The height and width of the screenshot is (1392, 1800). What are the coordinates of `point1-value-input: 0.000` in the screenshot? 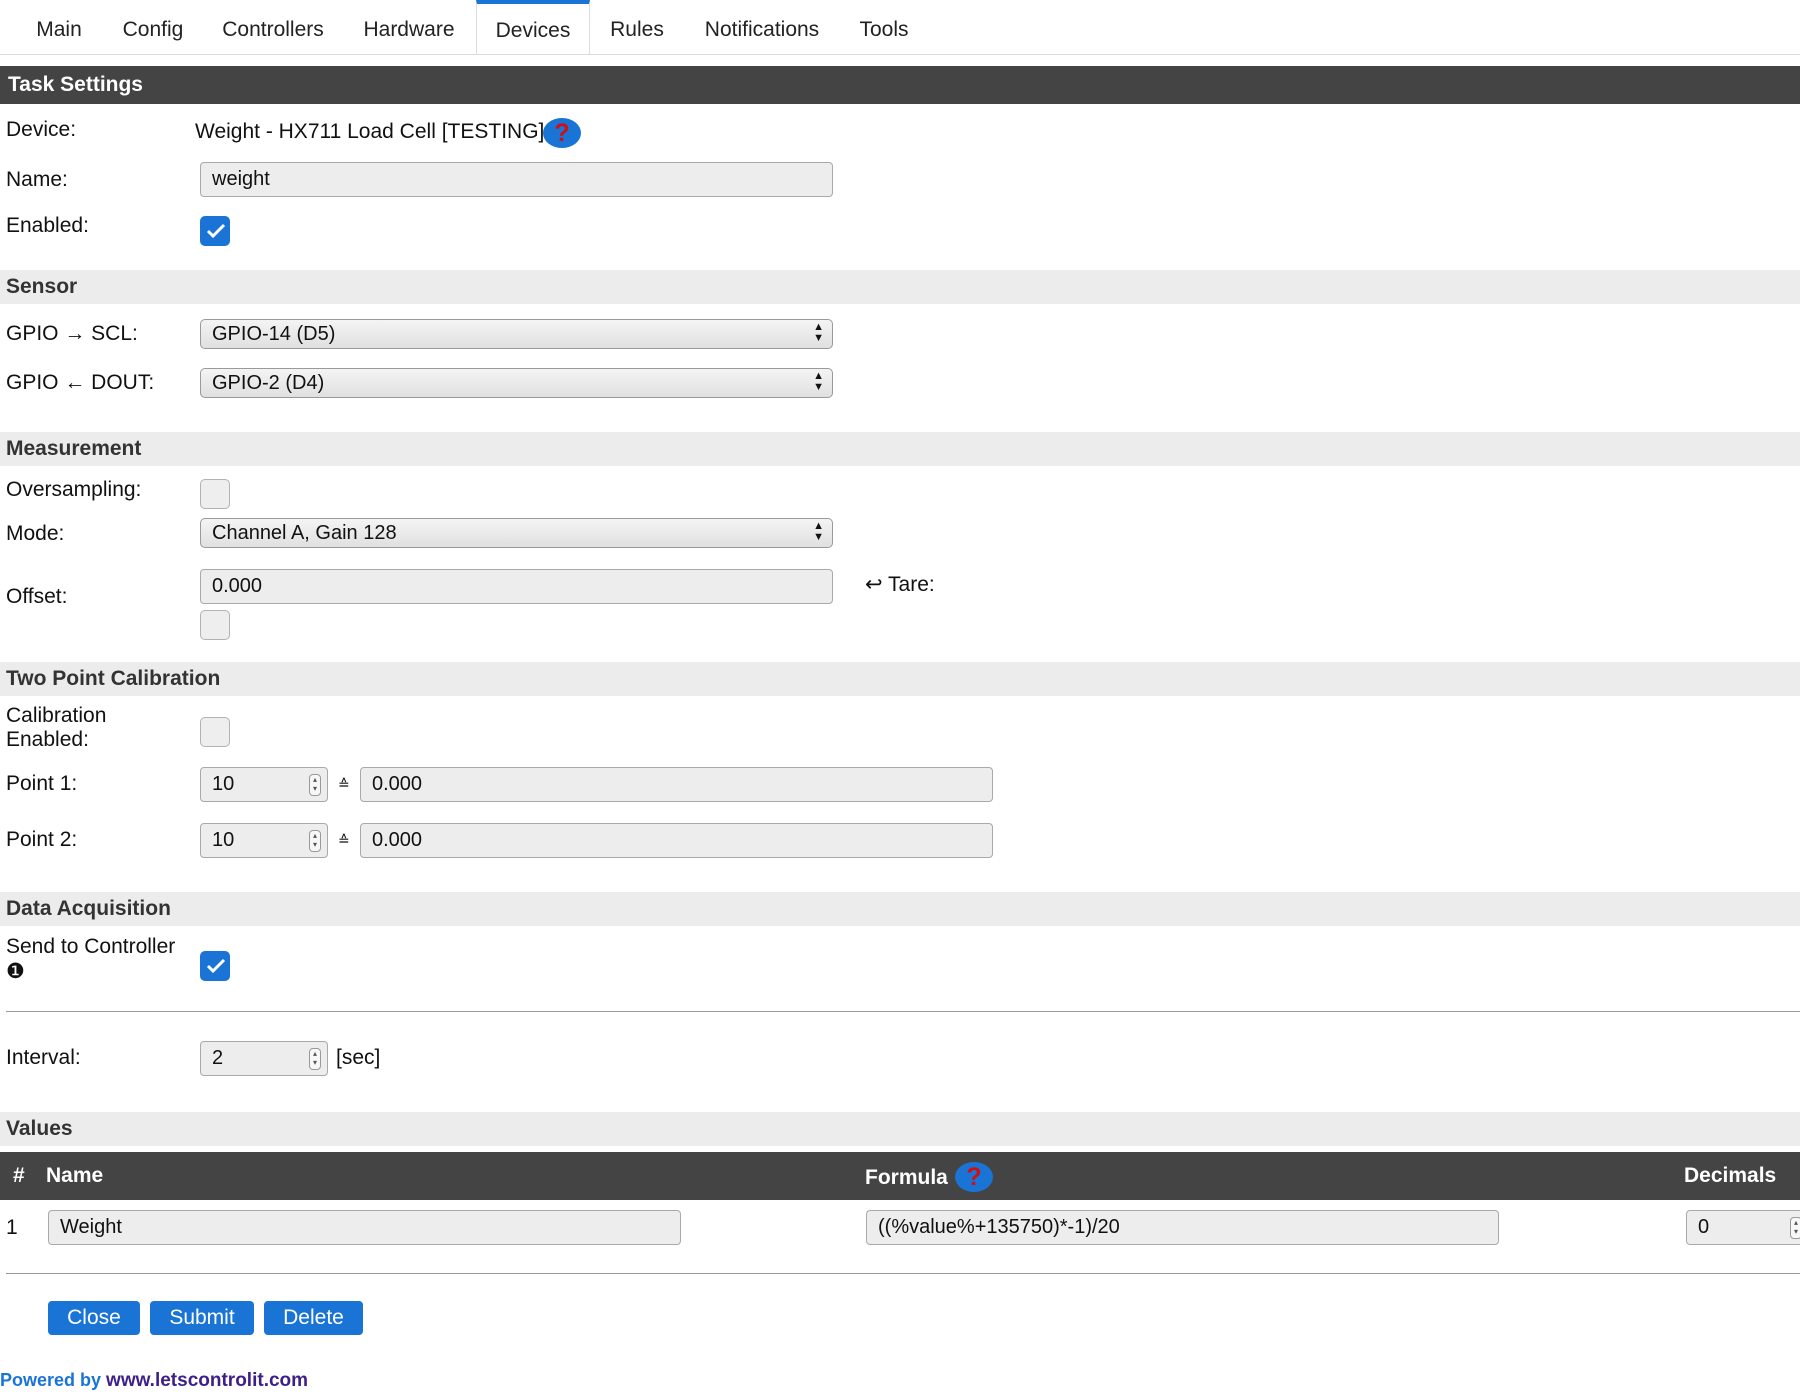 It's located at (676, 784).